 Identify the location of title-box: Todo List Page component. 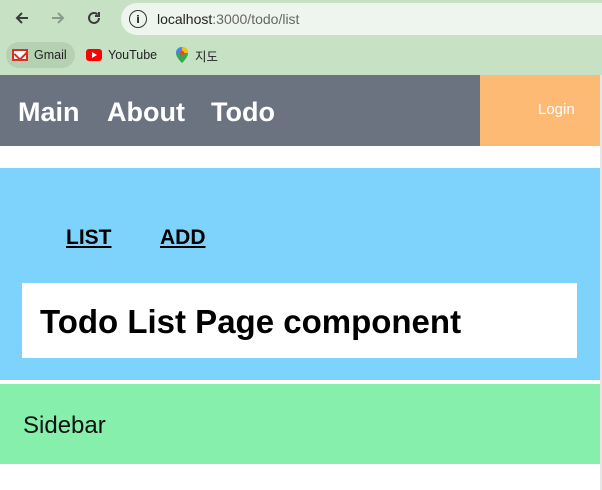
(299, 320).